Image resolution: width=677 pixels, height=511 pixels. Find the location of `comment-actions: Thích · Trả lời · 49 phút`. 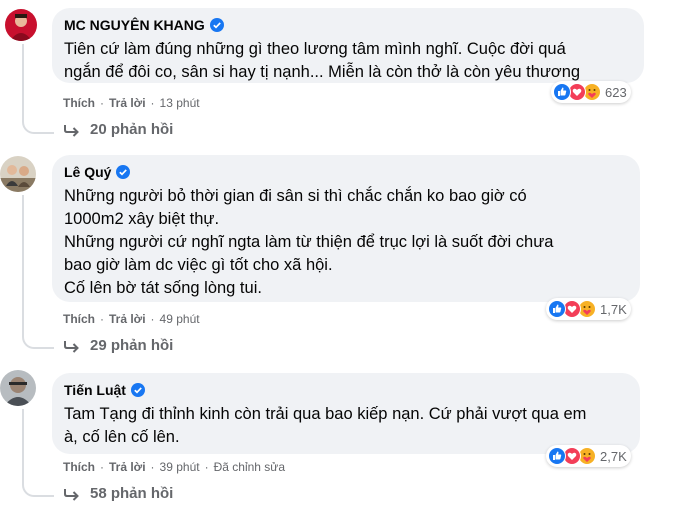

comment-actions: Thích · Trả lời · 49 phút is located at coordinates (131, 319).